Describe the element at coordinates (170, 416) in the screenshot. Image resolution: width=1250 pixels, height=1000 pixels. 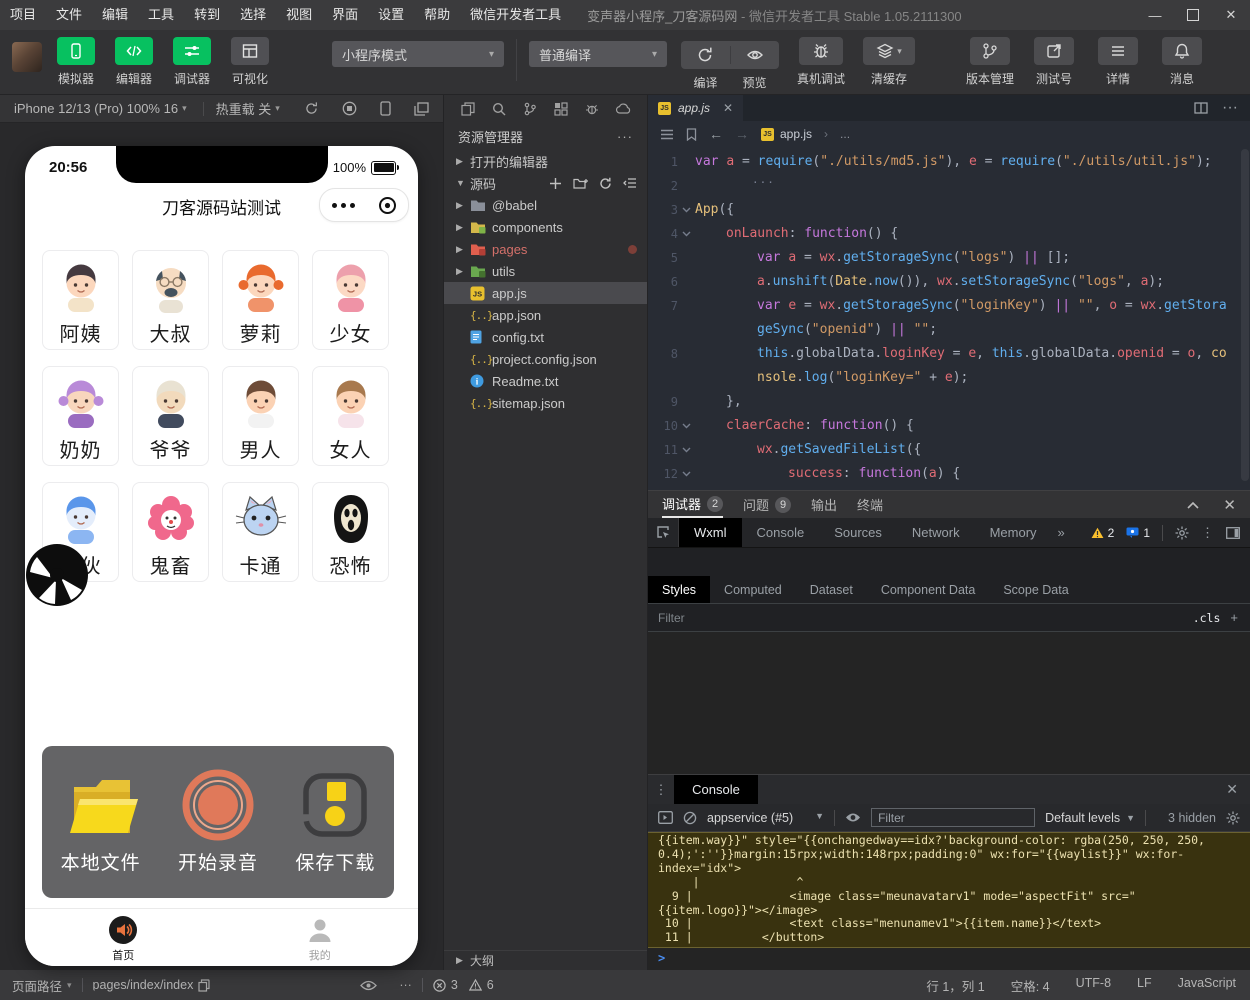
I see `avatar-card-爷爷: 爷爷` at that location.